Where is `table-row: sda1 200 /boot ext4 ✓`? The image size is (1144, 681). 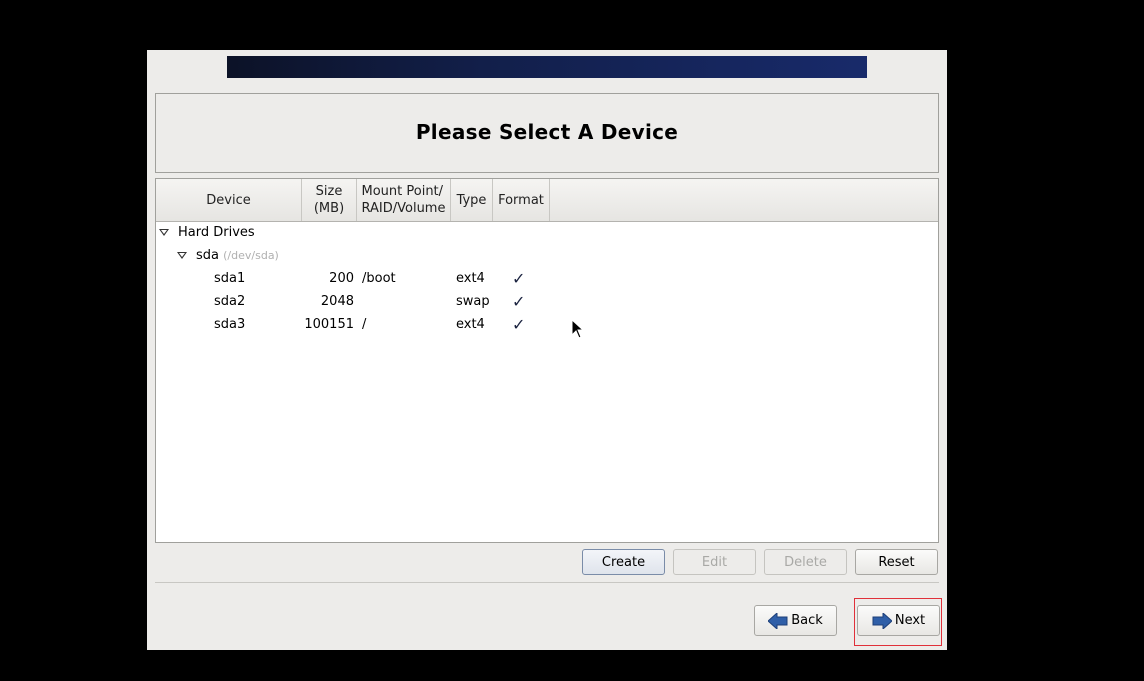
table-row: sda1 200 /boot ext4 ✓ is located at coordinates (547, 278).